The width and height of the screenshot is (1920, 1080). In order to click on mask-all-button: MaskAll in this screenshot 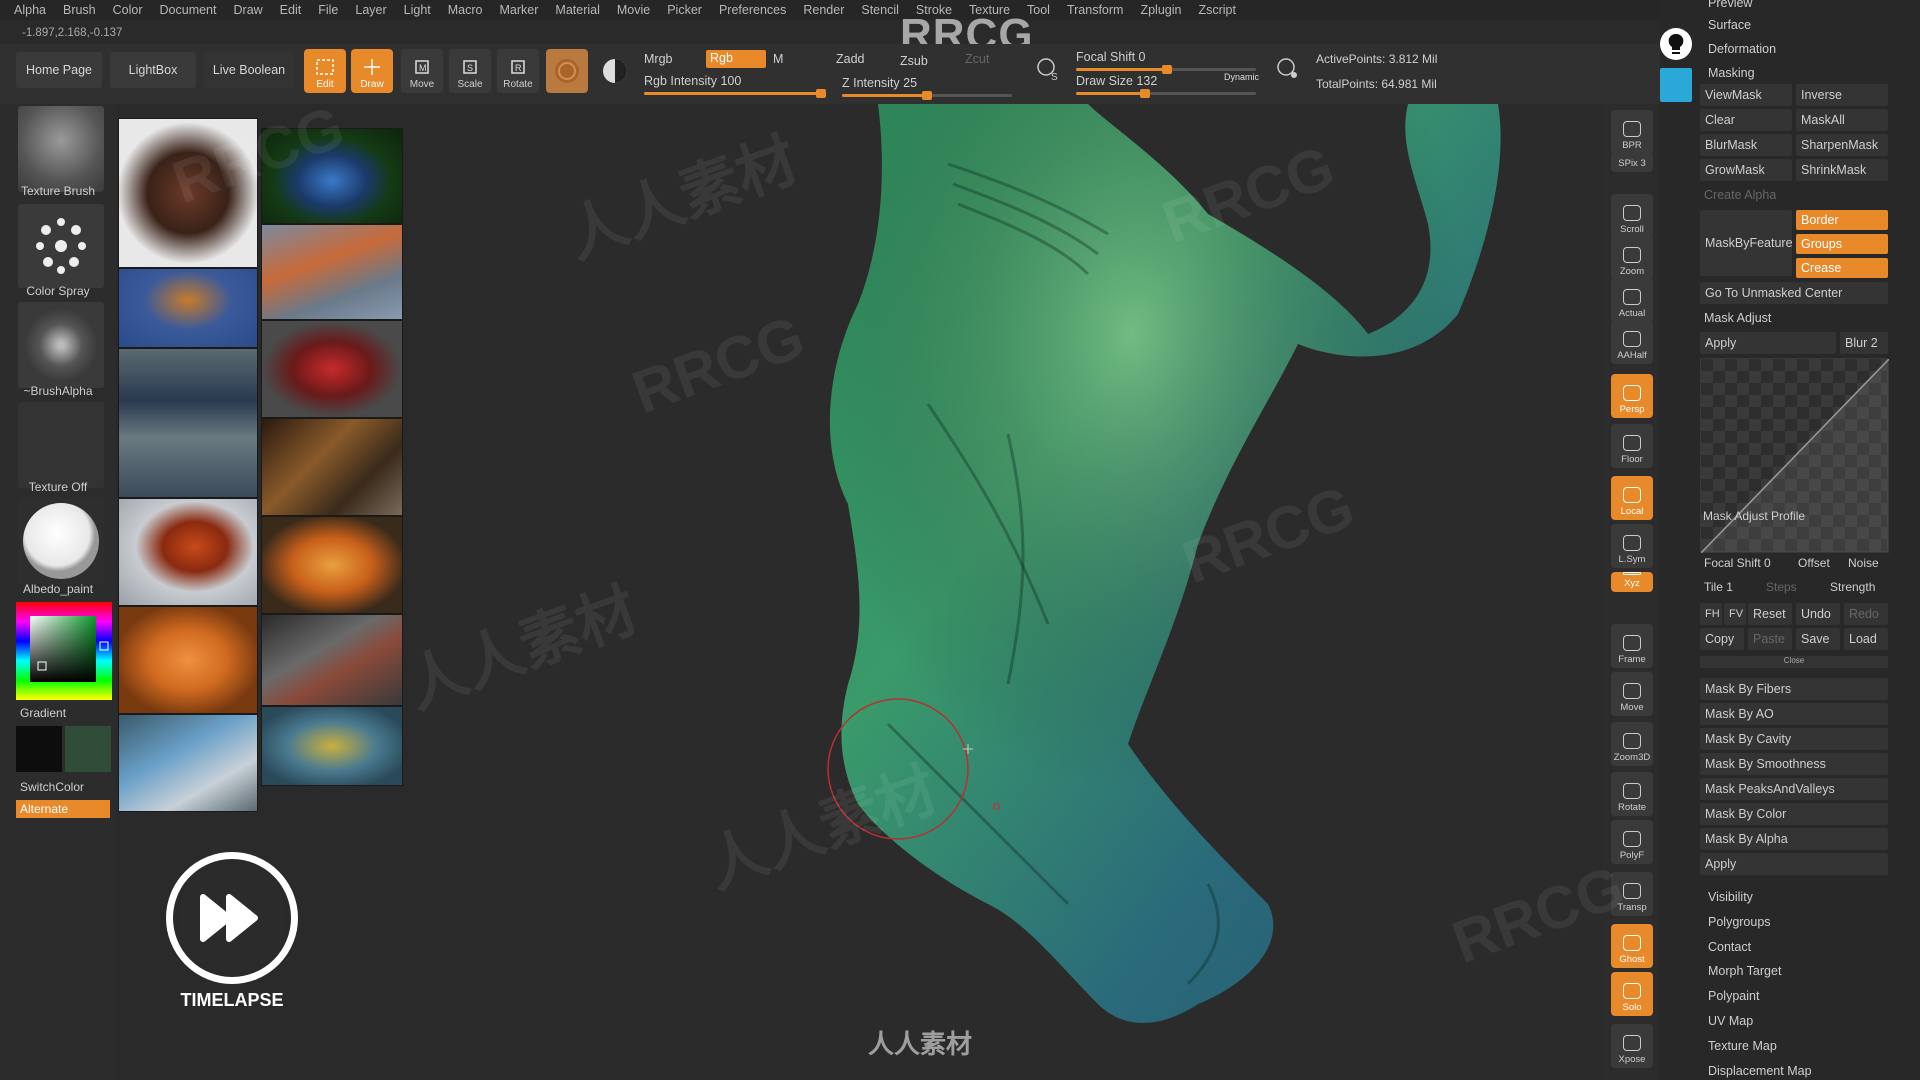, I will do `click(1842, 120)`.